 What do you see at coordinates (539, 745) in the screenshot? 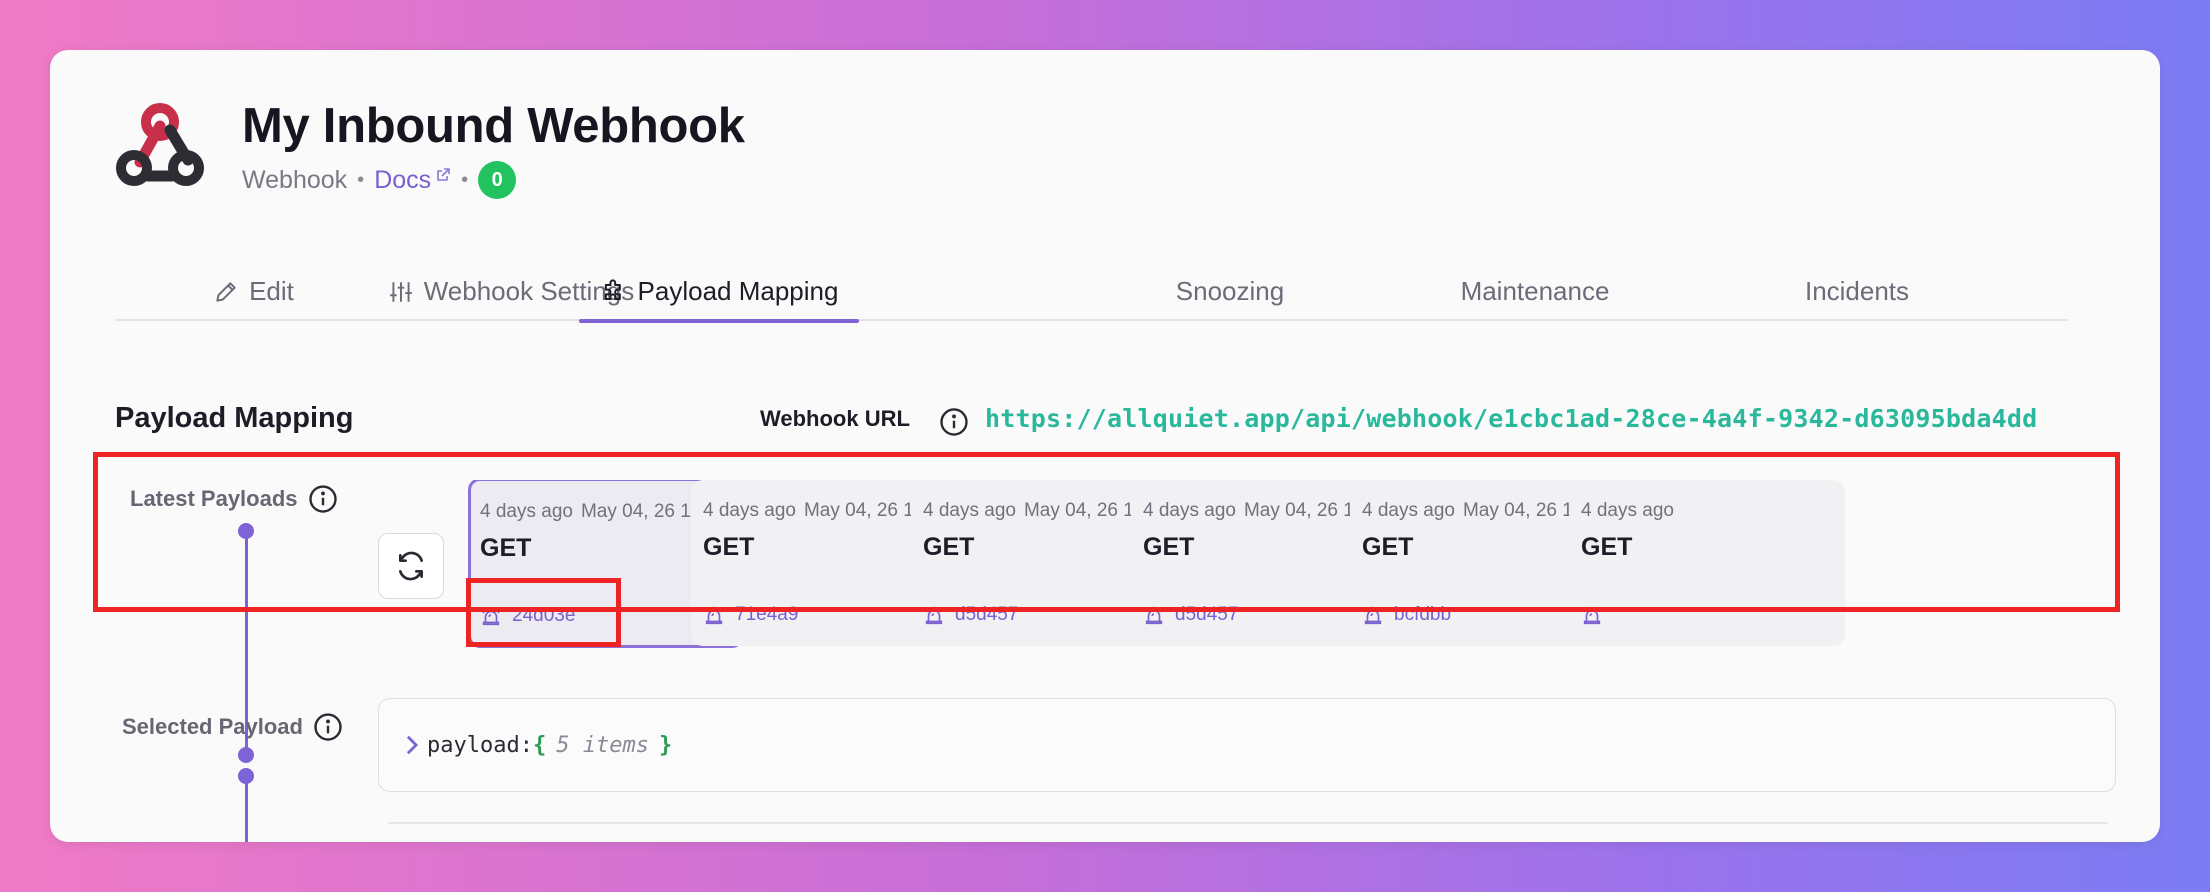
I see `json-open-brace: {` at bounding box center [539, 745].